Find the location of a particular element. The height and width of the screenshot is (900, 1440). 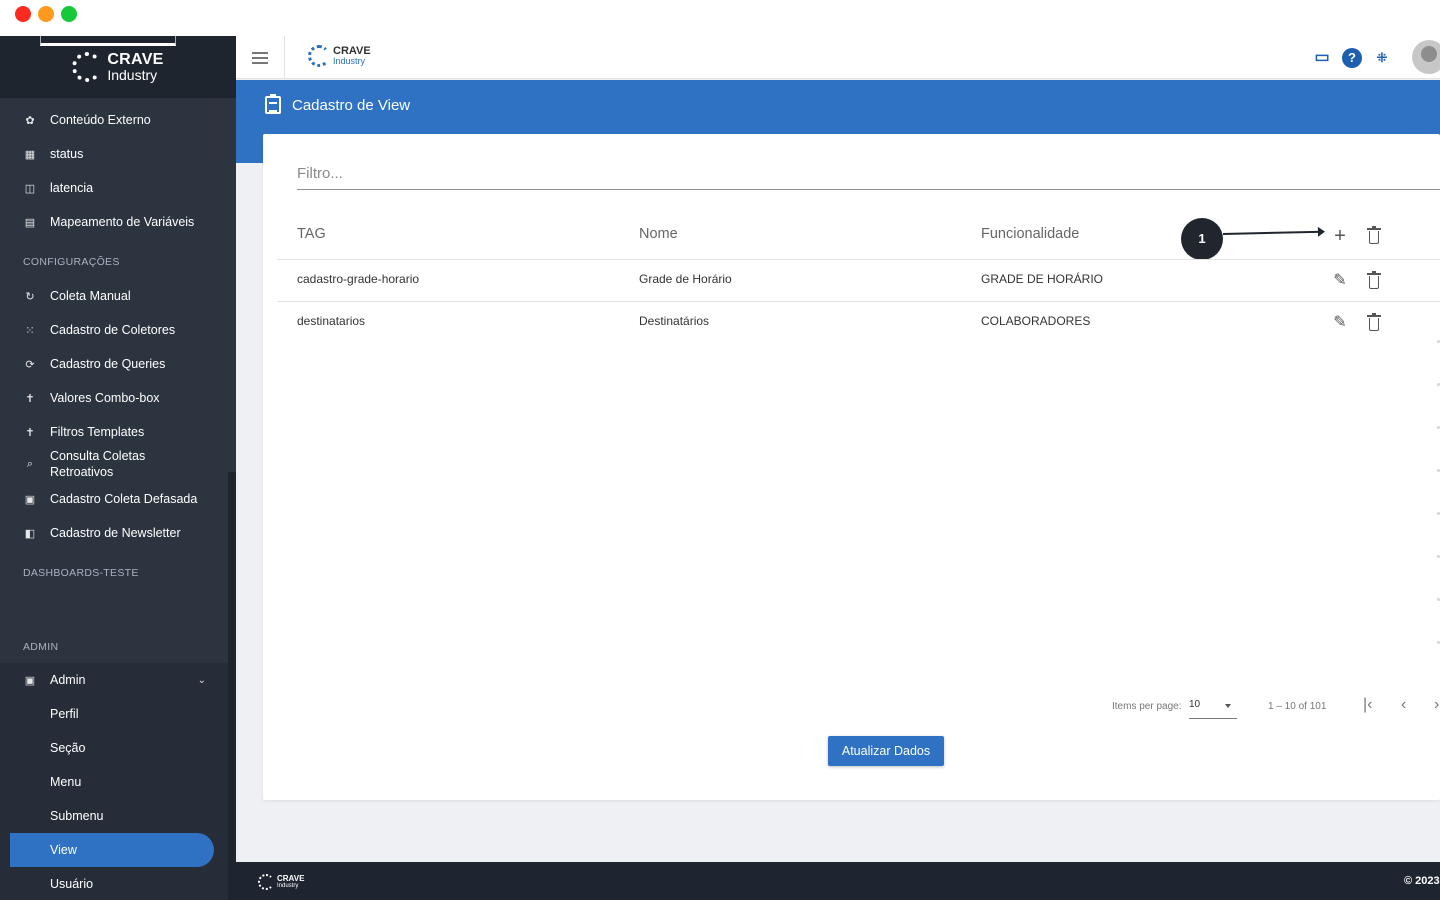

list-icon: ▤ is located at coordinates (30, 222).